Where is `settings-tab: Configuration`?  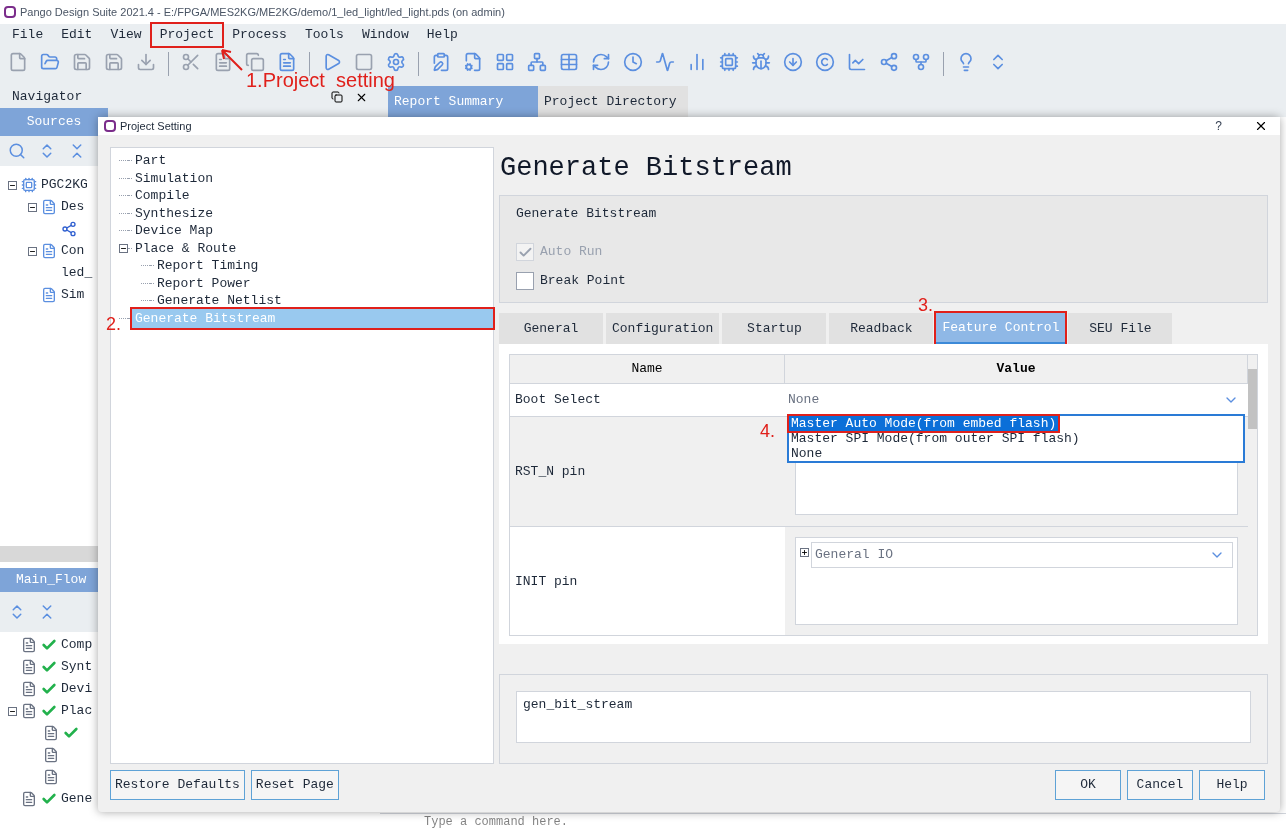 settings-tab: Configuration is located at coordinates (663, 328).